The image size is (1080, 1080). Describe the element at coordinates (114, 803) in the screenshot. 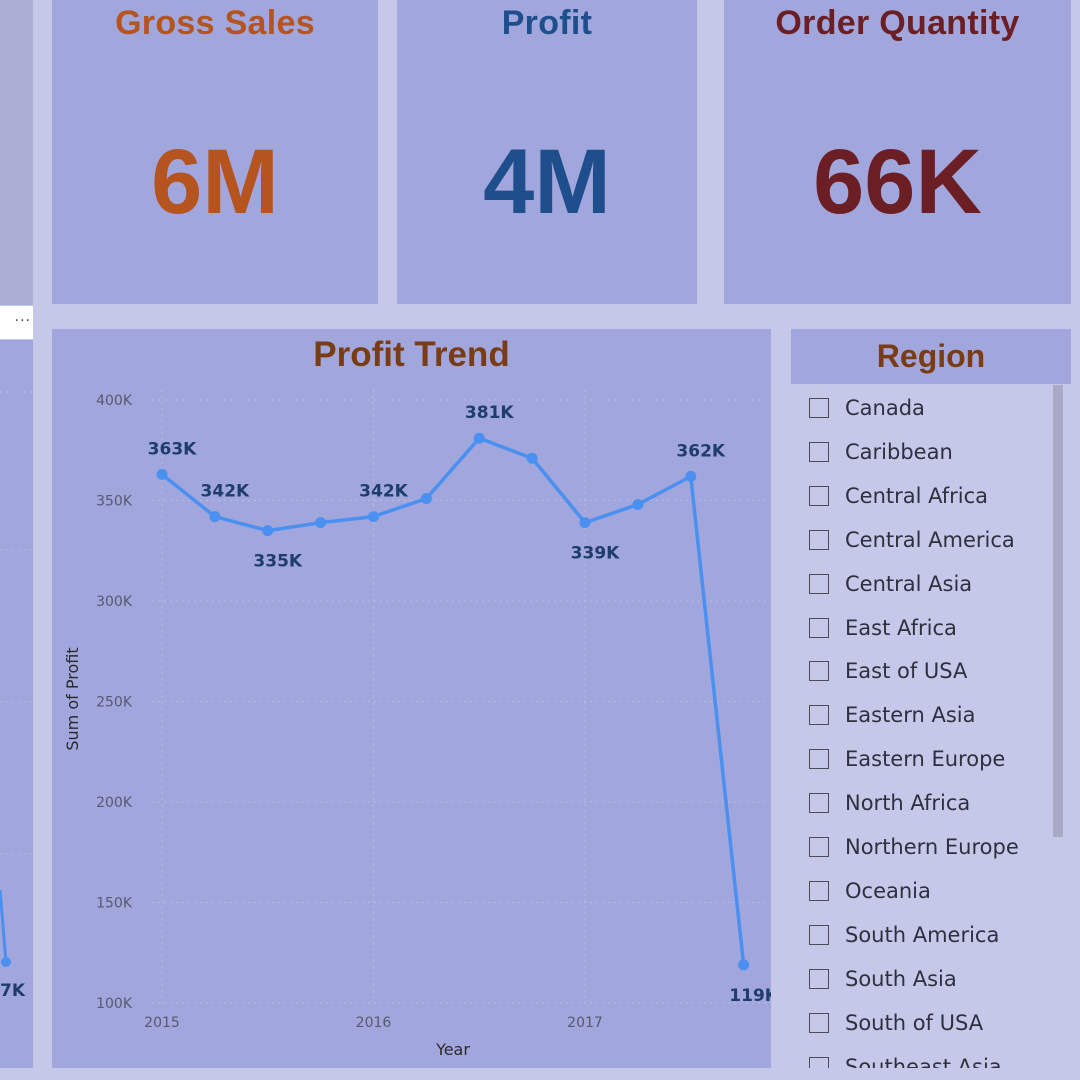

I see `y-tick-label: 200K` at that location.